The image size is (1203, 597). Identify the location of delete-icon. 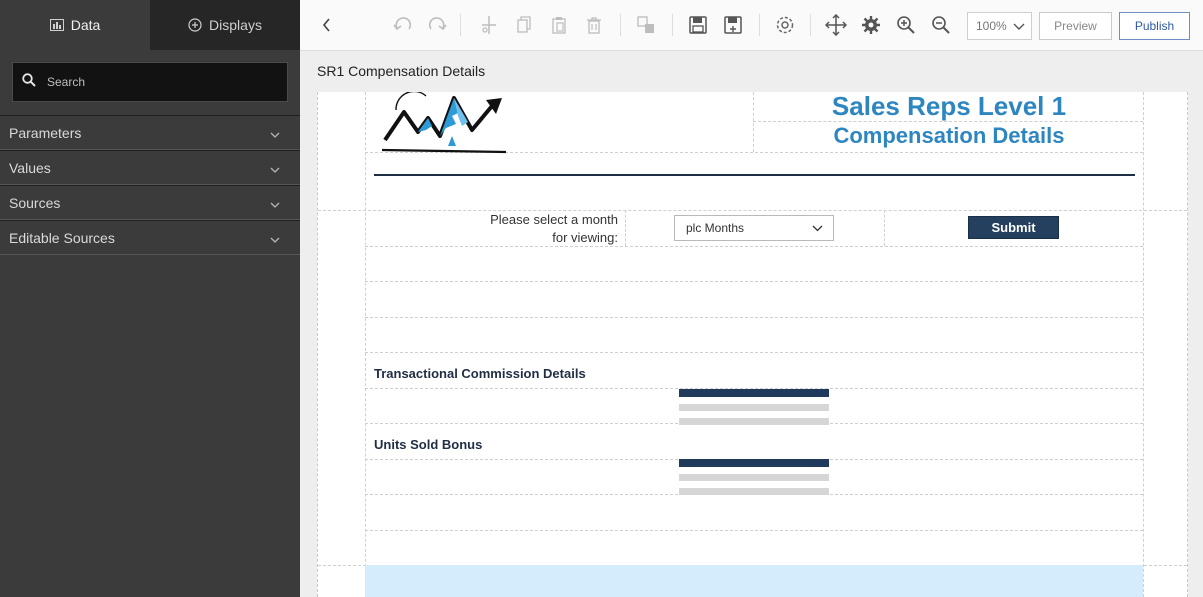
(594, 25).